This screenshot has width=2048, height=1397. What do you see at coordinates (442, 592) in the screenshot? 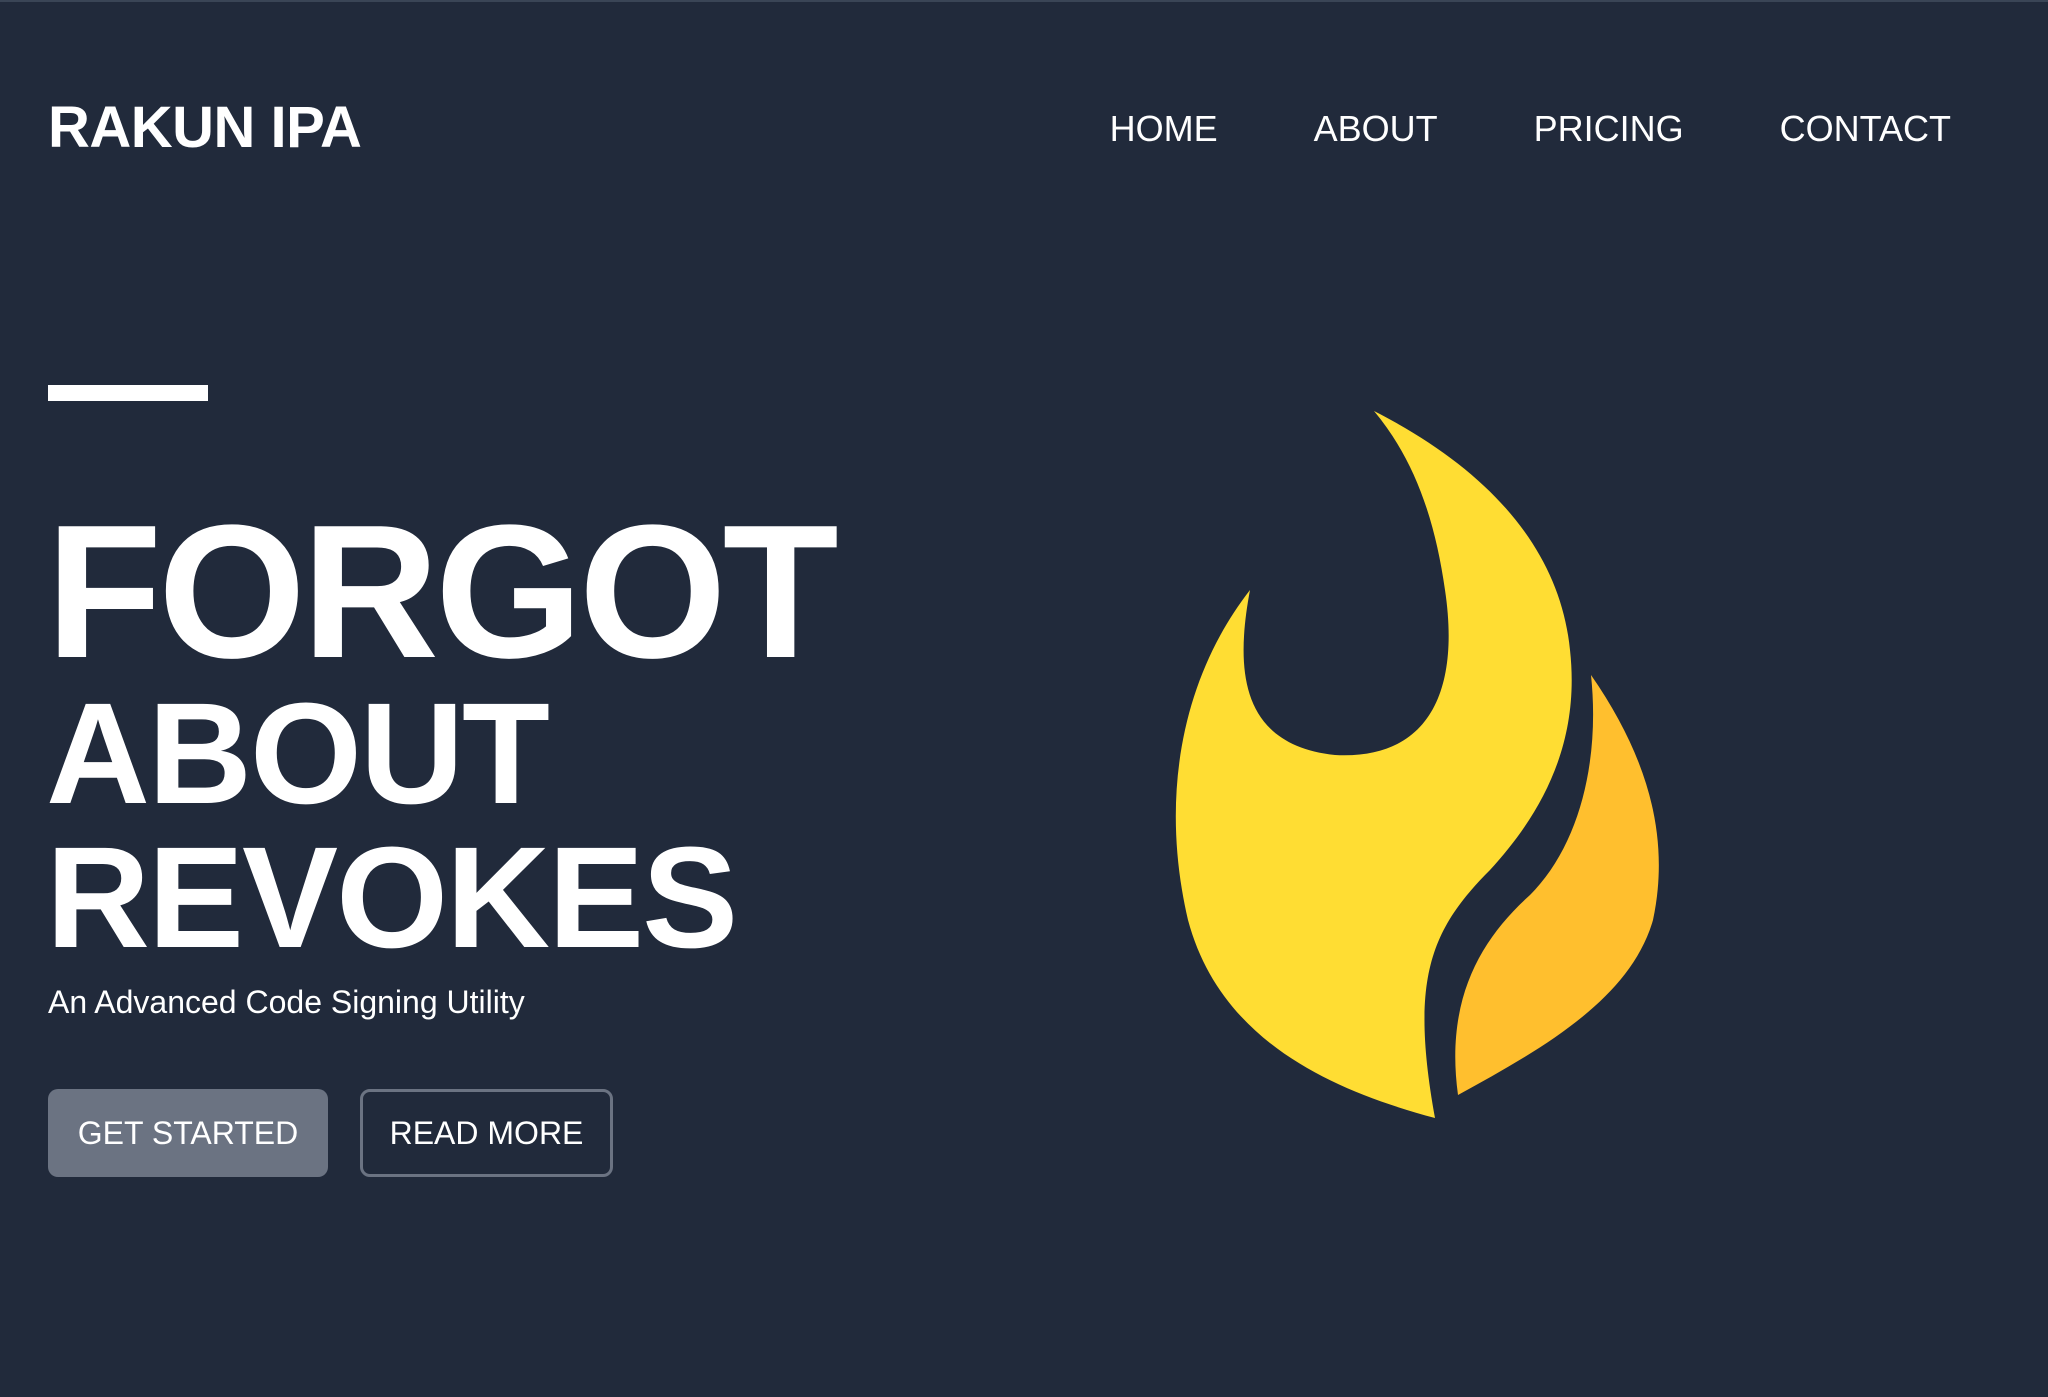
I see `headline-line-1: FORGOT` at bounding box center [442, 592].